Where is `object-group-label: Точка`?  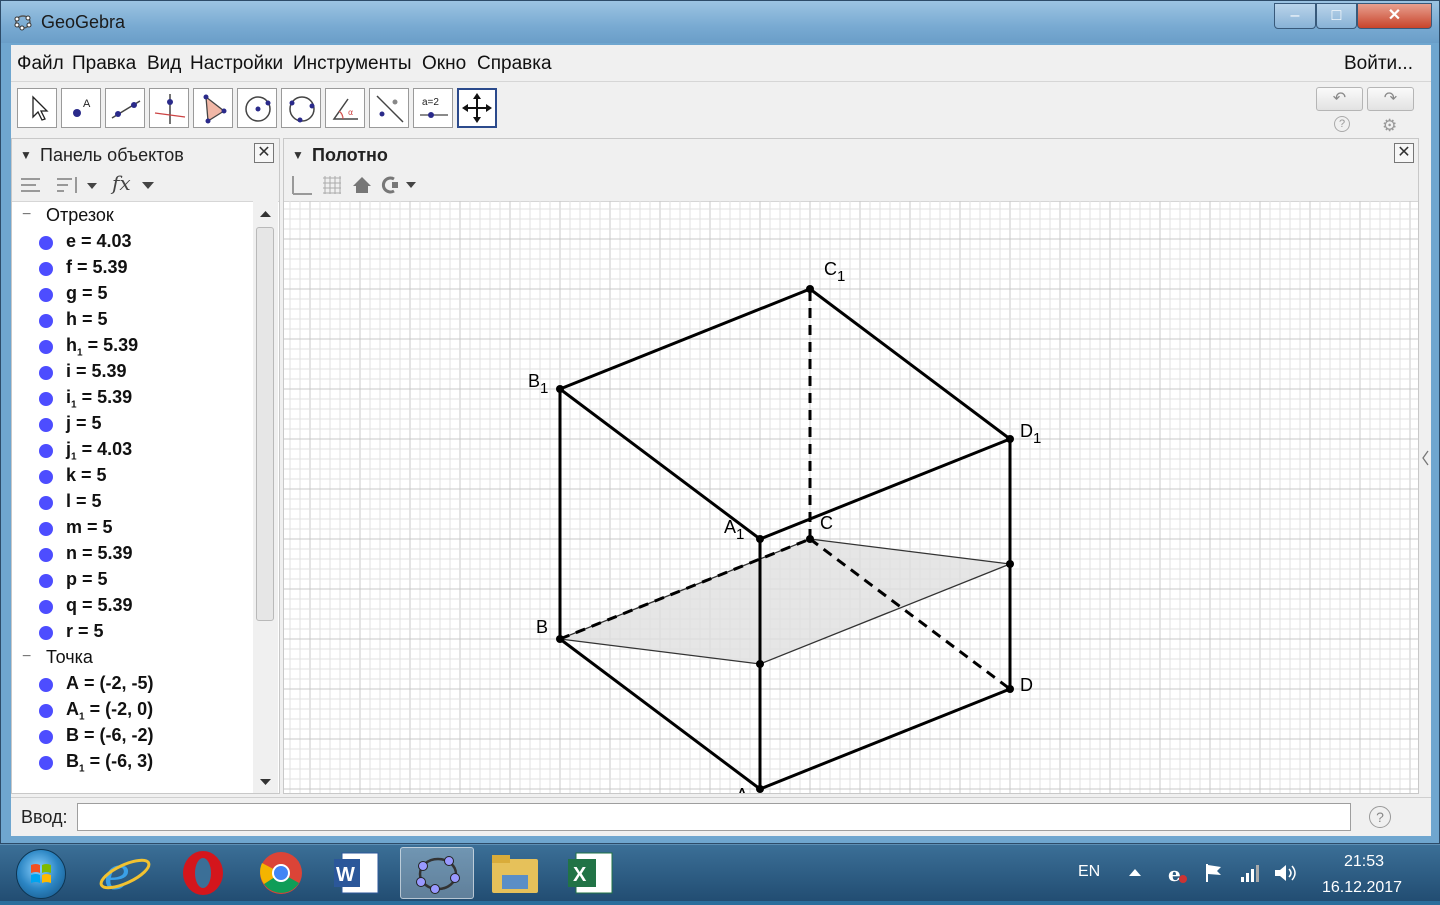 object-group-label: Точка is located at coordinates (69, 657).